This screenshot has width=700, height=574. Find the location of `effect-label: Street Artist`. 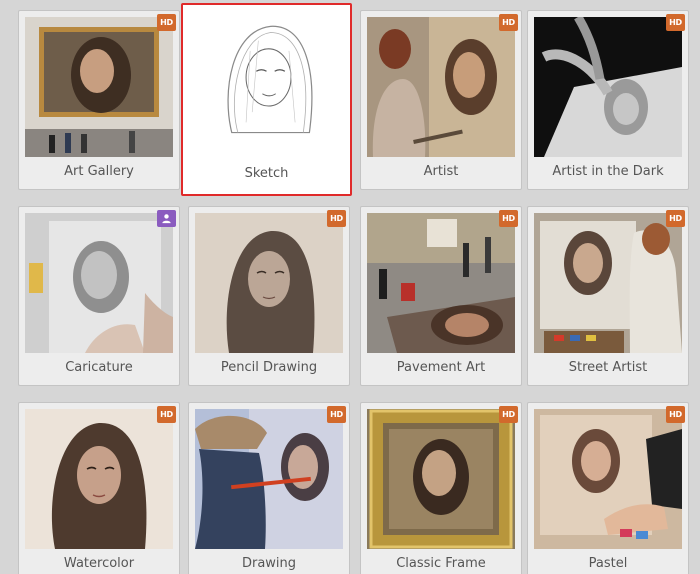

effect-label: Street Artist is located at coordinates (608, 367).